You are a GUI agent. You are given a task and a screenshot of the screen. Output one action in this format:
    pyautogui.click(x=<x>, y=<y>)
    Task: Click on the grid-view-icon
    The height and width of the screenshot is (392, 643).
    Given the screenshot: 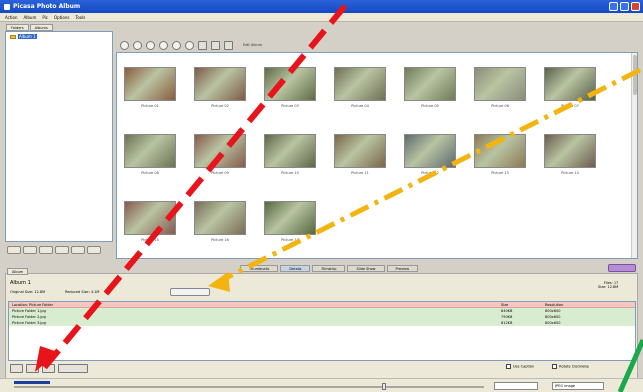 What is the action you would take?
    pyautogui.click(x=202, y=45)
    